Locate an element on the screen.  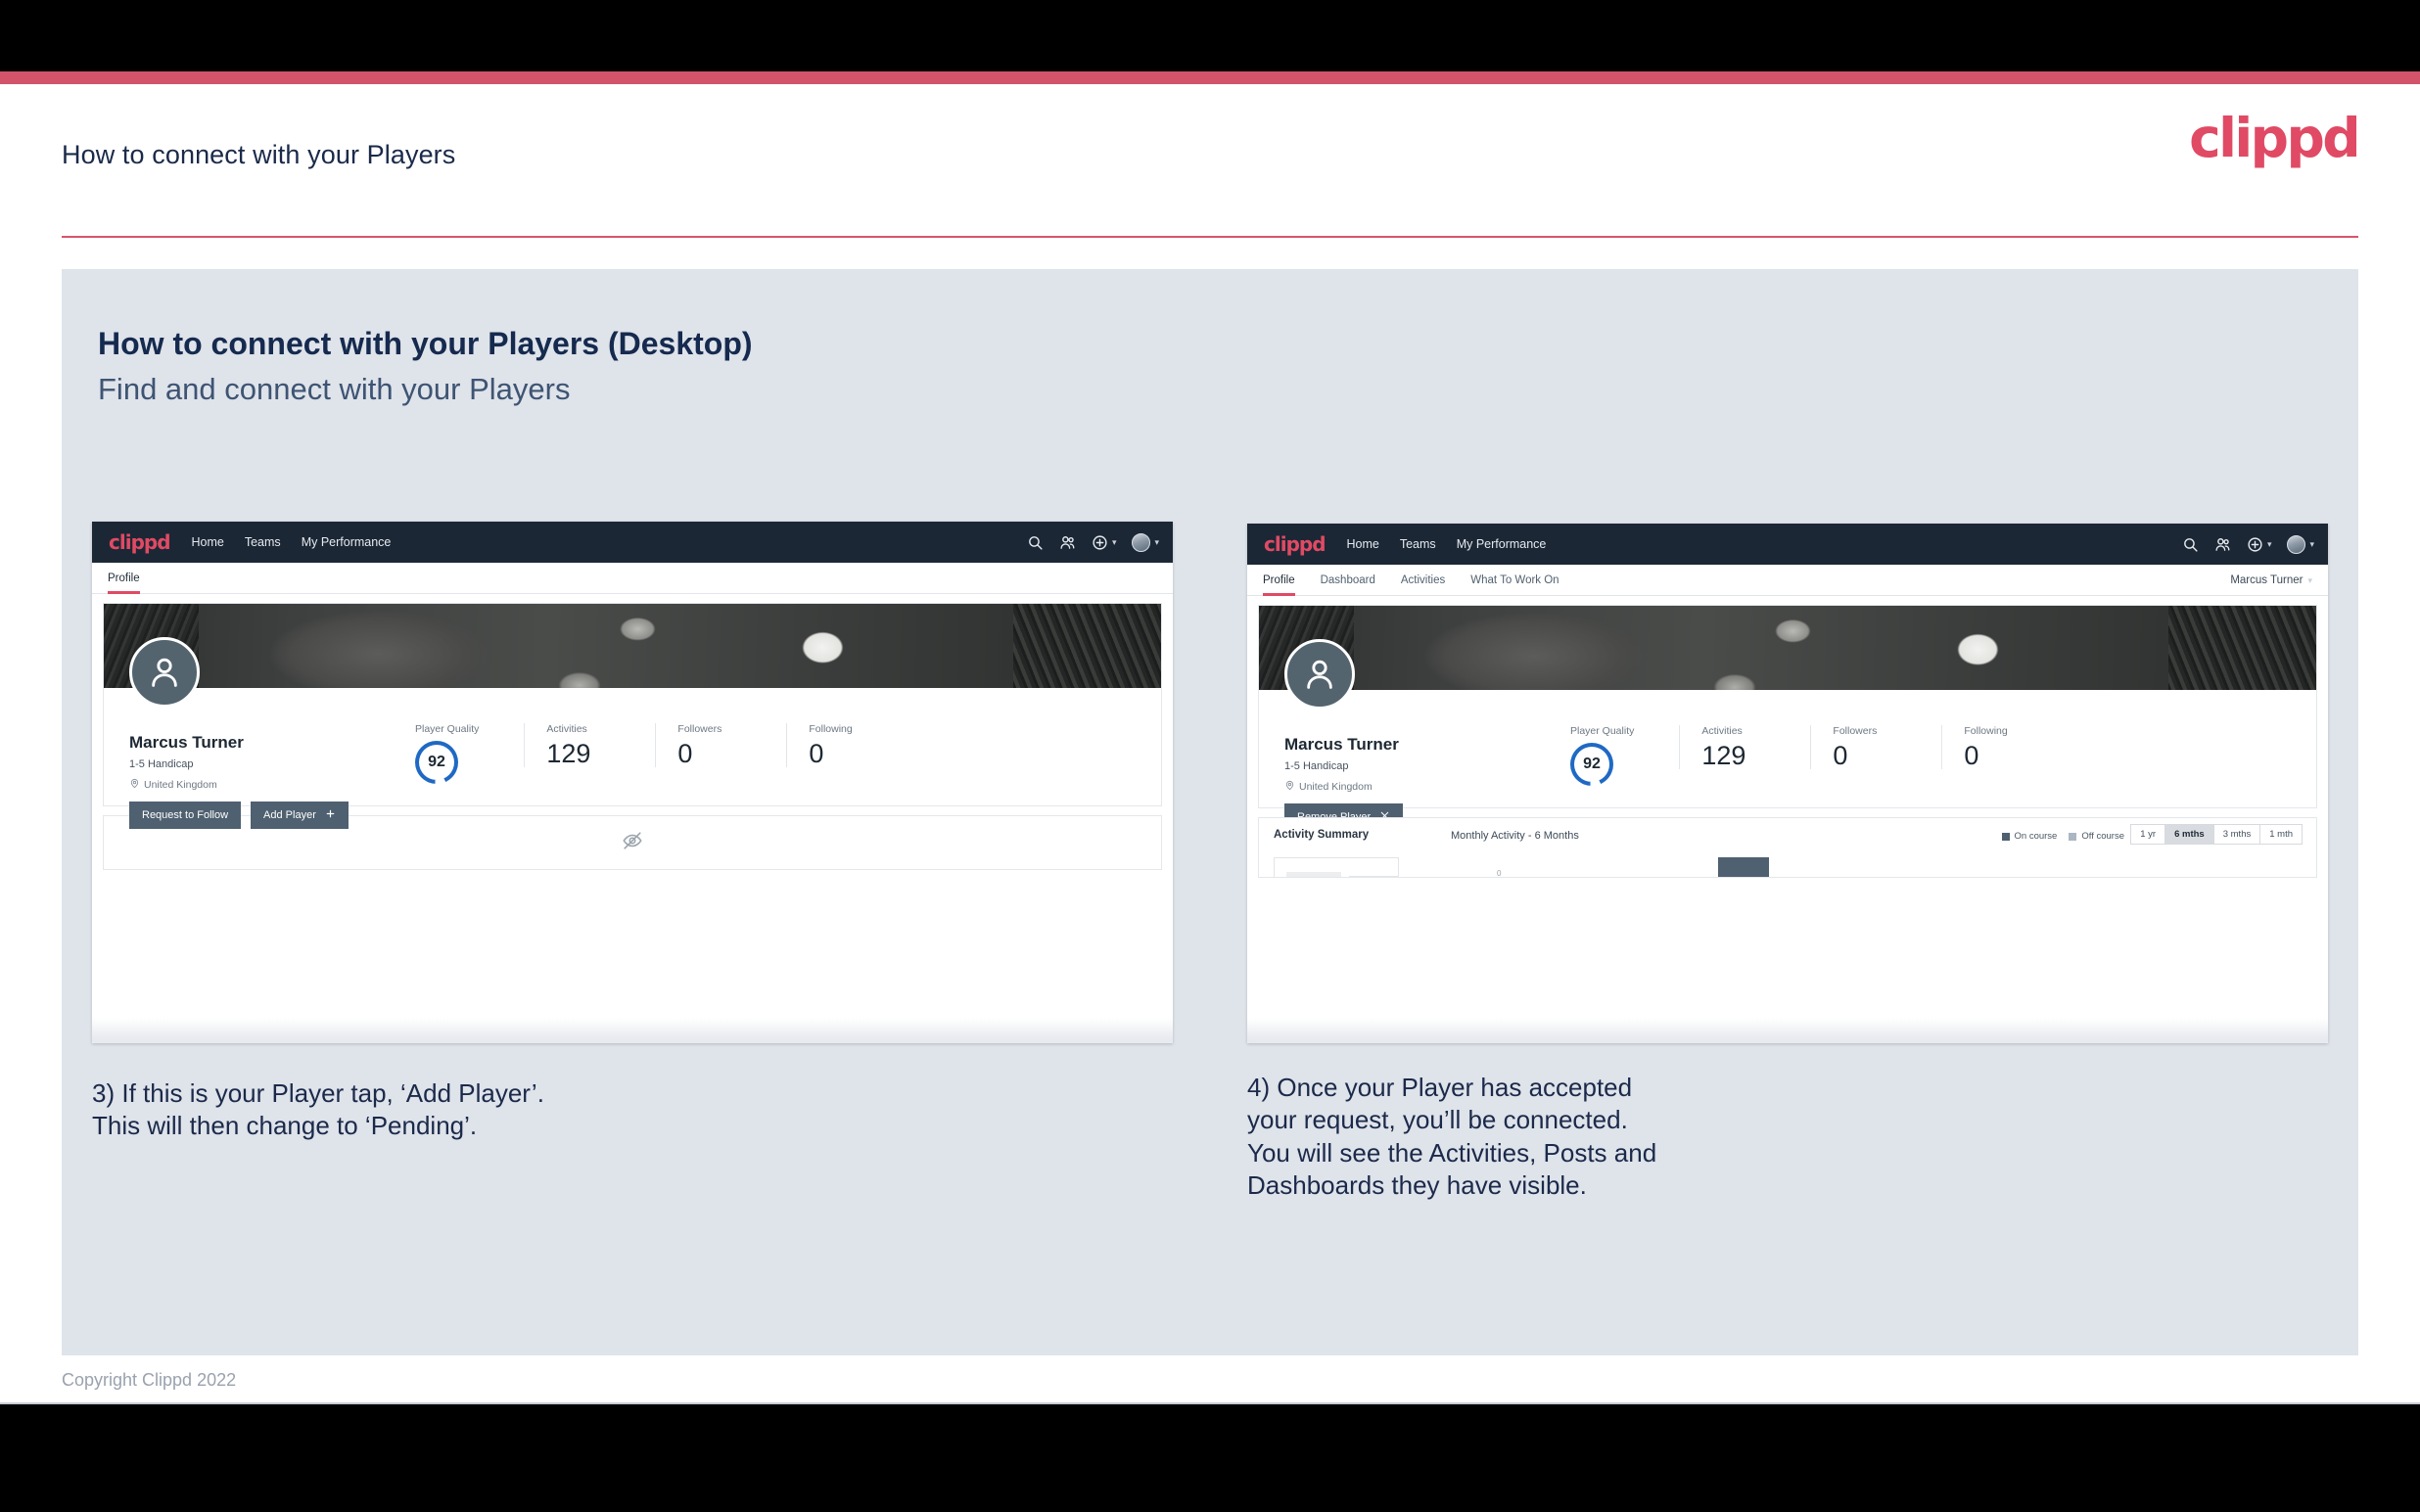
add-player-label: Add Player is located at coordinates (289, 815).